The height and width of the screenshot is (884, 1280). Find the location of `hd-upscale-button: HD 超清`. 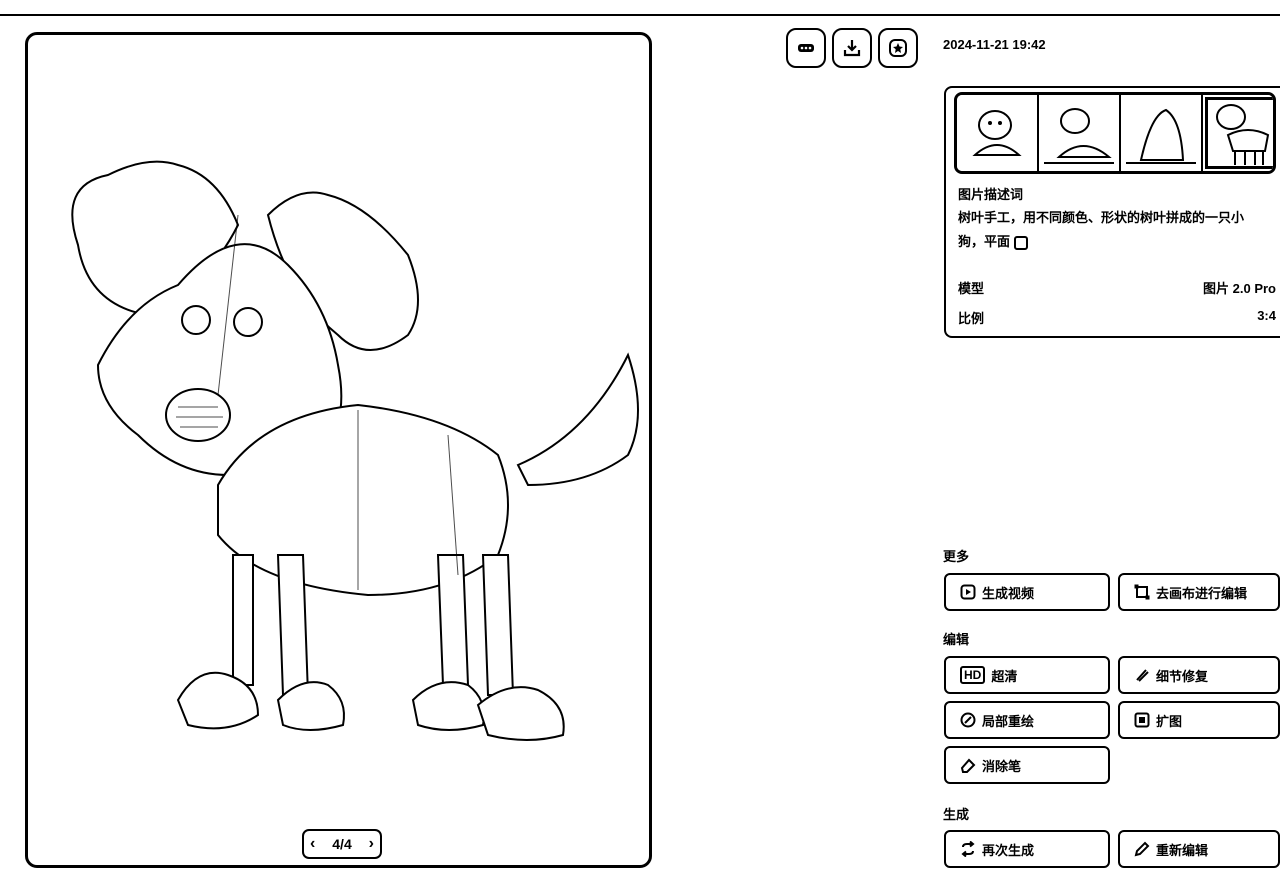

hd-upscale-button: HD 超清 is located at coordinates (1027, 675).